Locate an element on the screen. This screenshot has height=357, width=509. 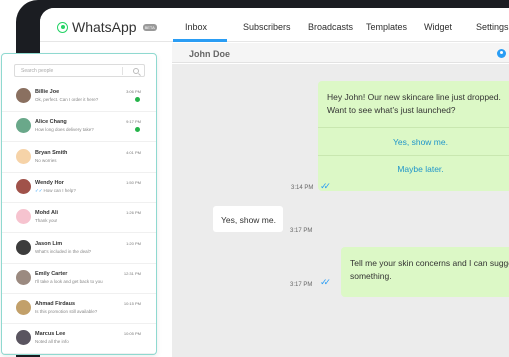
contact-last-message: Is this promotion still available? is located at coordinates (66, 311).